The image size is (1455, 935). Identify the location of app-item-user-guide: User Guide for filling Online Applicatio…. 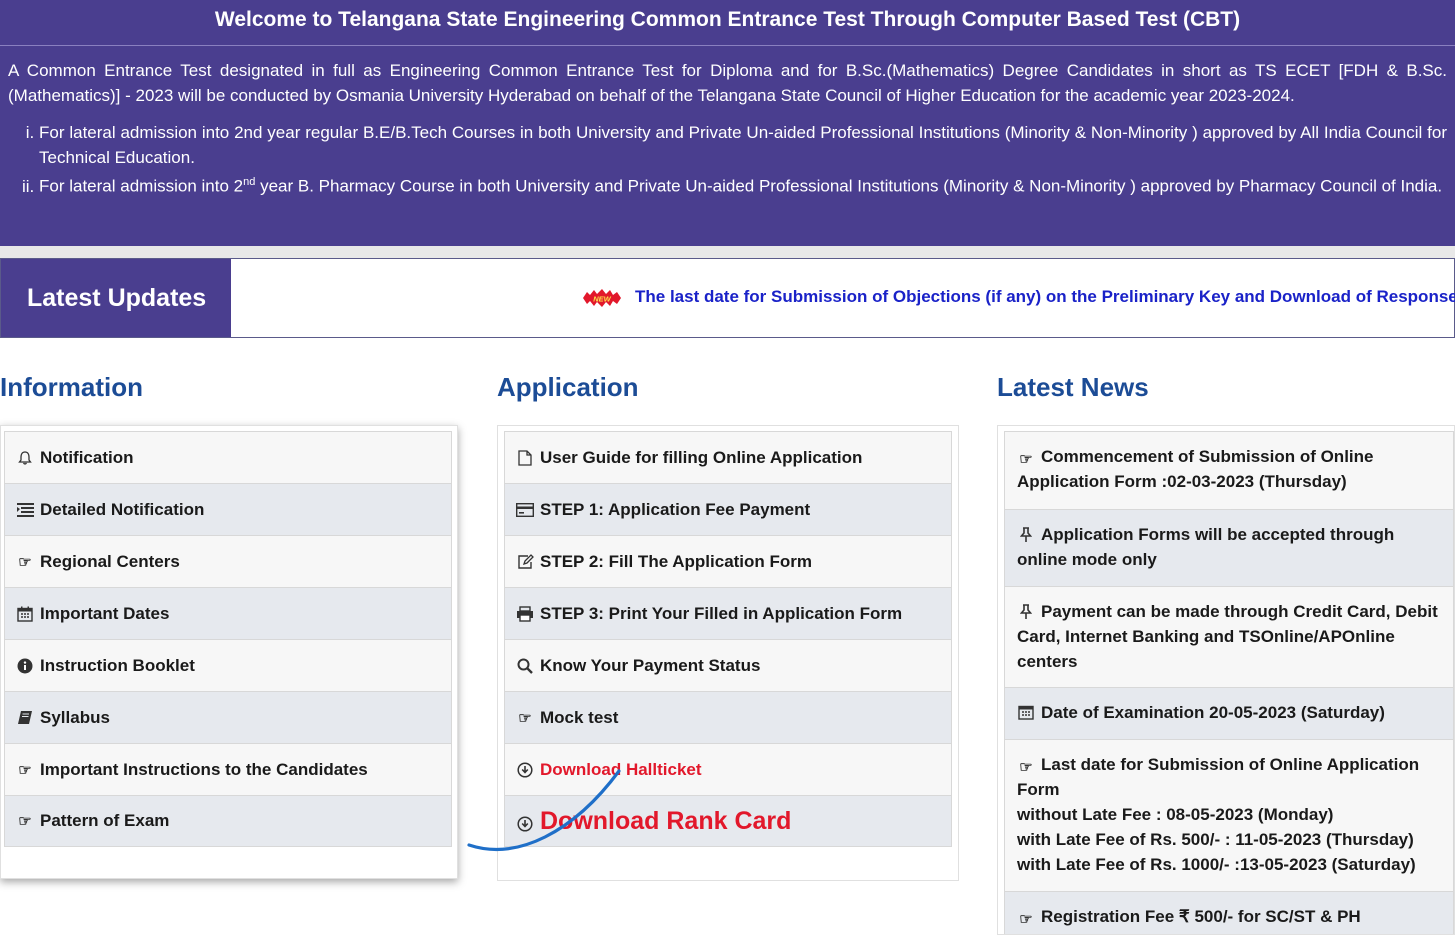
(728, 457).